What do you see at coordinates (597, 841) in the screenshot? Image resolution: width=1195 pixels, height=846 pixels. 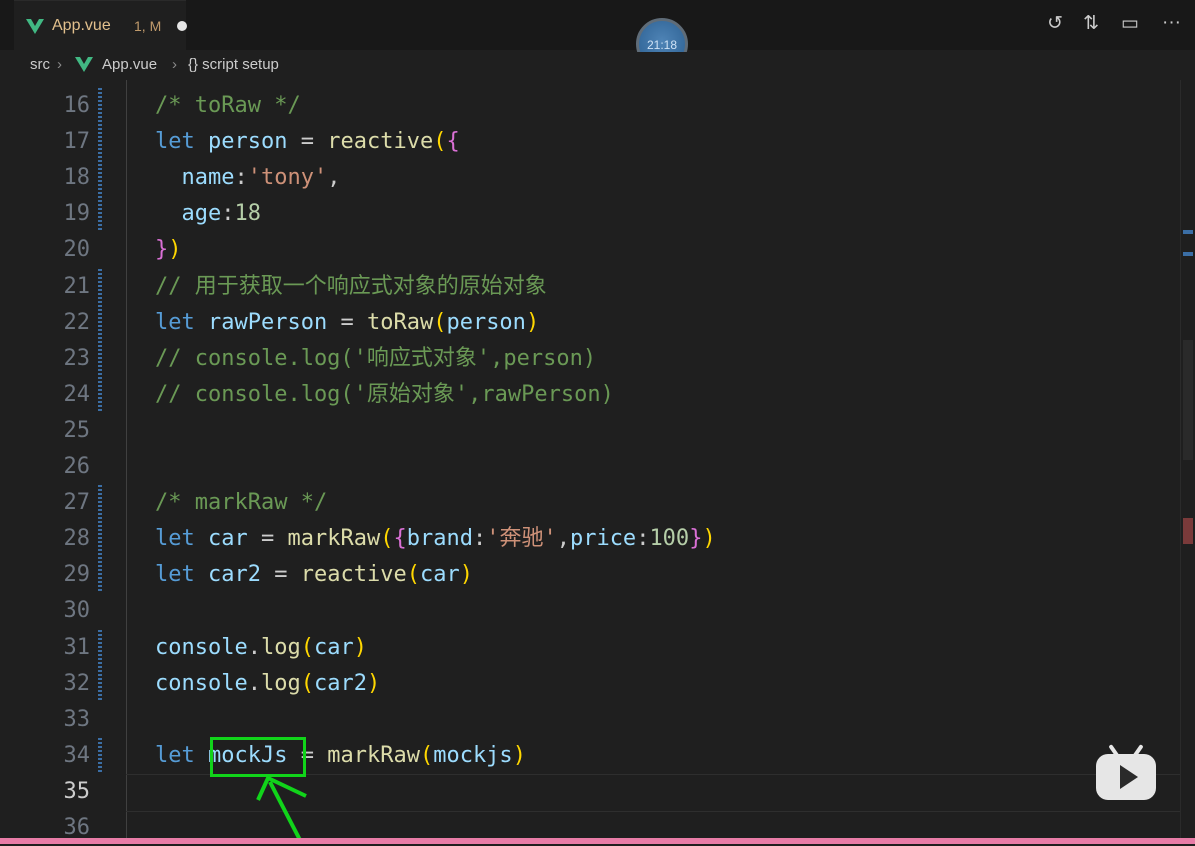 I see `bottom-bar` at bounding box center [597, 841].